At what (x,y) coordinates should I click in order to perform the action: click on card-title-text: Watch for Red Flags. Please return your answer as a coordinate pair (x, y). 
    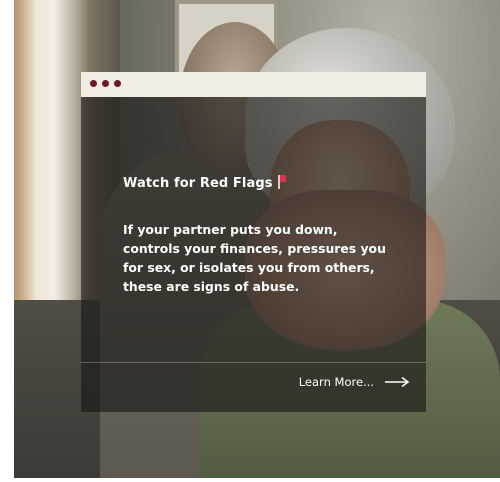
    Looking at the image, I should click on (198, 183).